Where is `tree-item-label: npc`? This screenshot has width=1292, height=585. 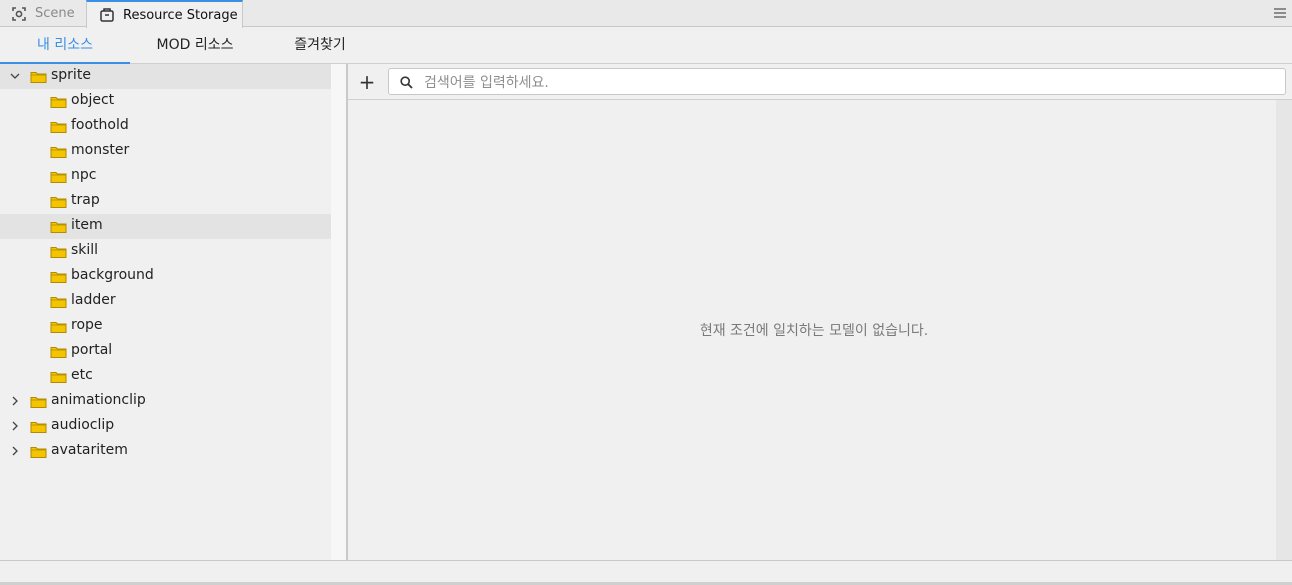 tree-item-label: npc is located at coordinates (84, 175).